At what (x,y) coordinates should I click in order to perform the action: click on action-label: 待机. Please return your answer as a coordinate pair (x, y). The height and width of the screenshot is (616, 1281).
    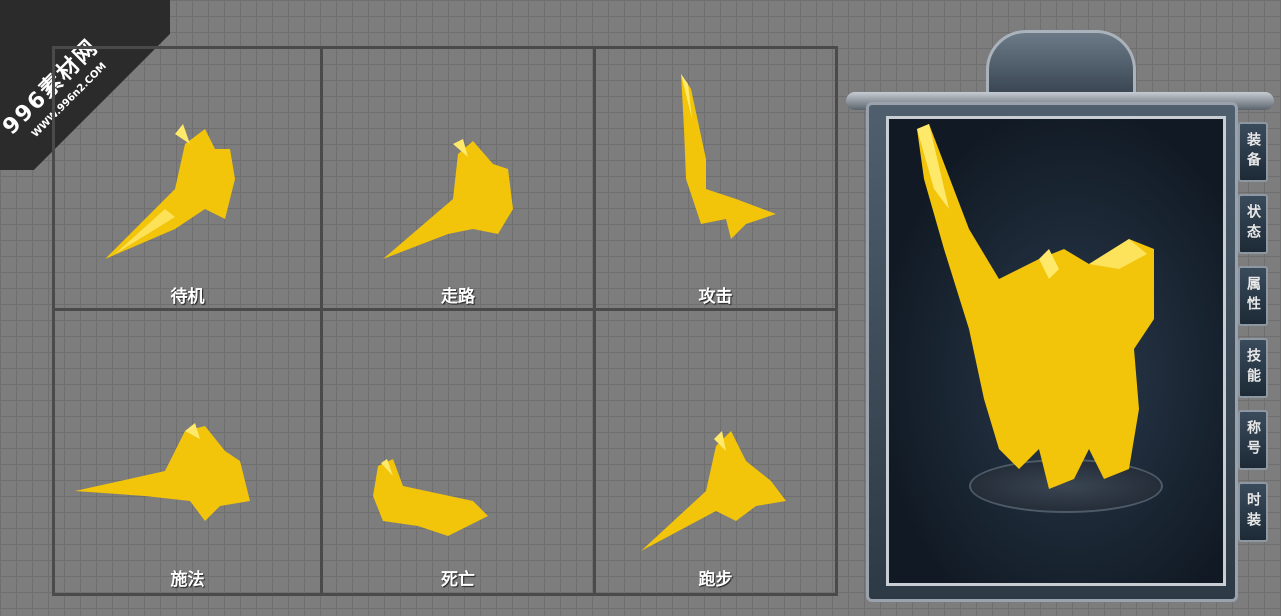
    Looking at the image, I should click on (187, 297).